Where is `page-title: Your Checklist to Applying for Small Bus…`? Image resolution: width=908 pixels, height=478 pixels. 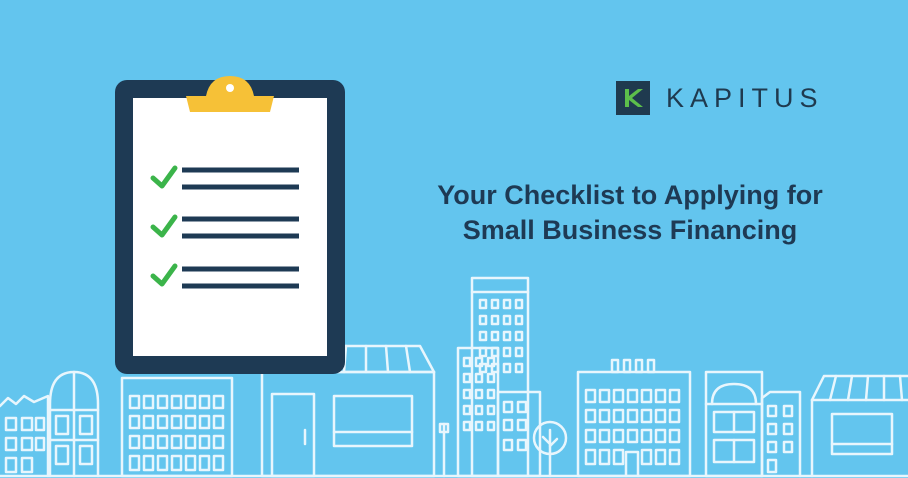 page-title: Your Checklist to Applying for Small Bus… is located at coordinates (630, 213).